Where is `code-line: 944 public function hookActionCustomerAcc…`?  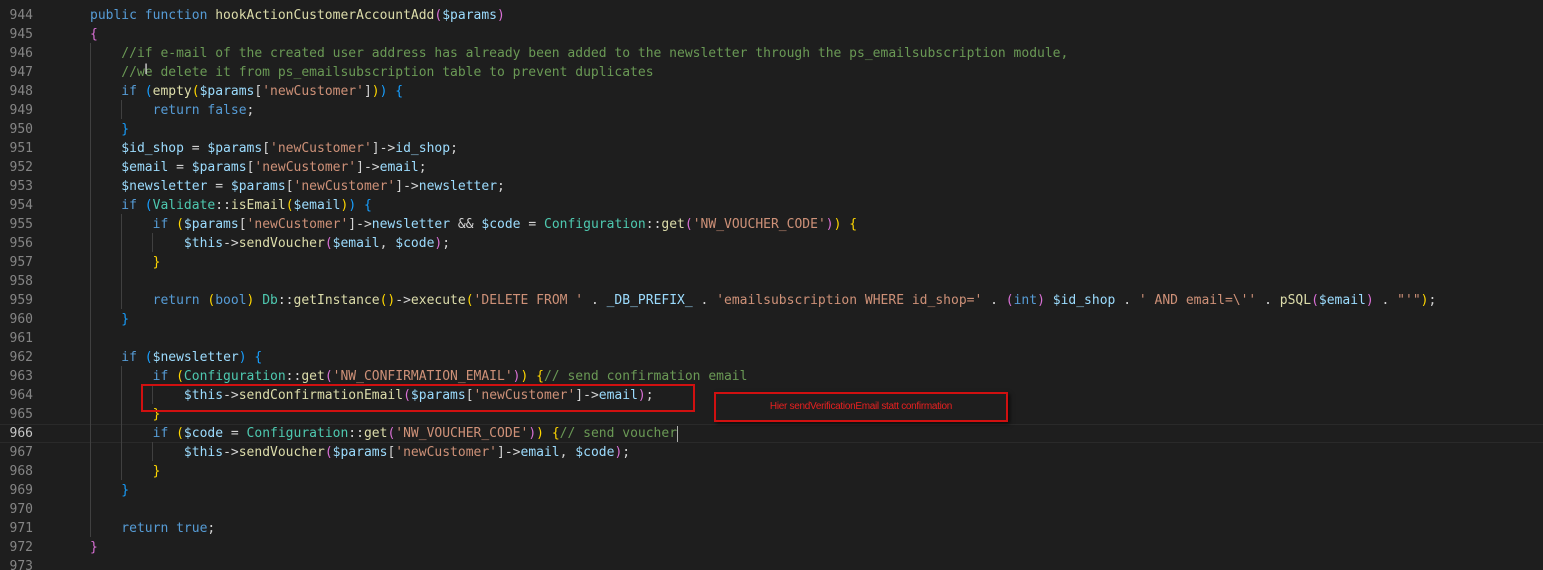
code-line: 944 public function hookActionCustomerAcc… is located at coordinates (771, 15).